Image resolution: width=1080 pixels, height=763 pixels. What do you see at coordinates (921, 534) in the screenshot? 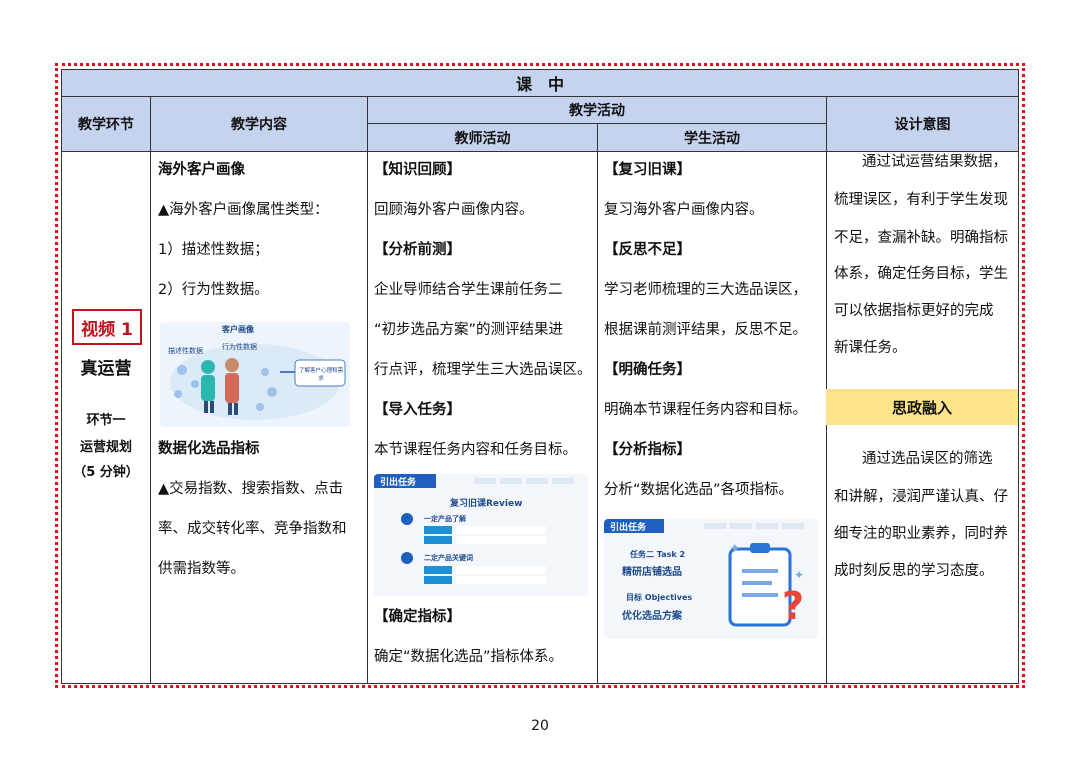
I see `intent-line: 细专注的职业素养，同时养` at bounding box center [921, 534].